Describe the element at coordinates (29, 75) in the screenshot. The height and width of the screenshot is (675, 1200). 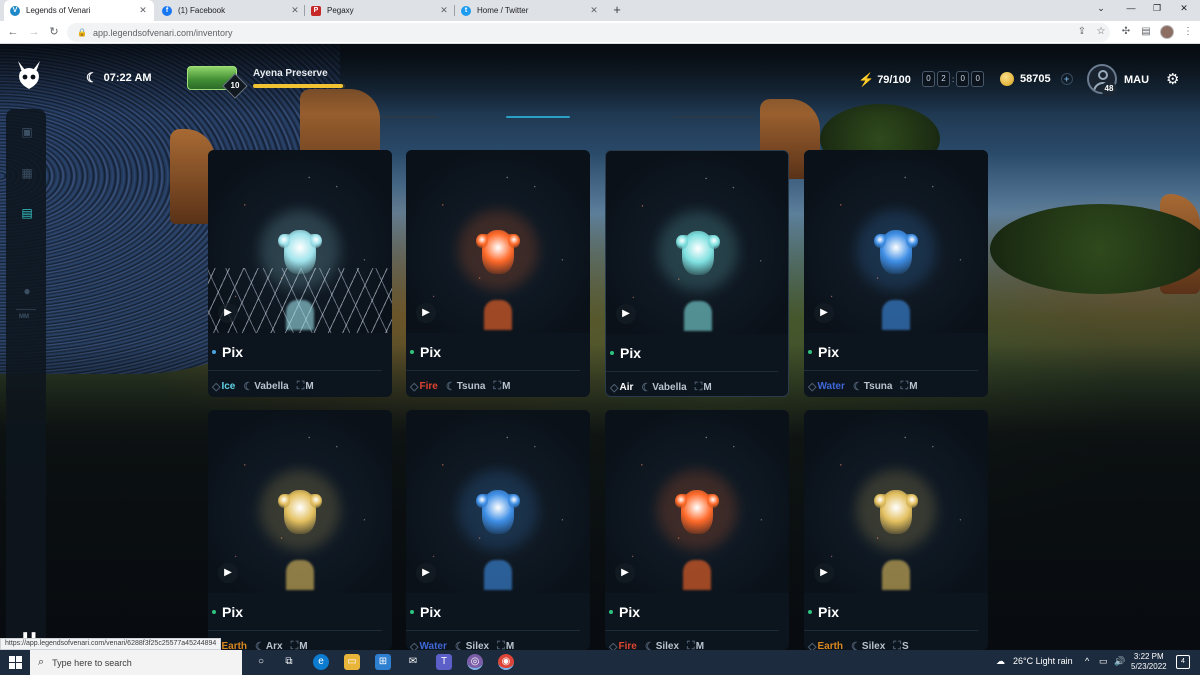
I see `venari-logo-icon` at that location.